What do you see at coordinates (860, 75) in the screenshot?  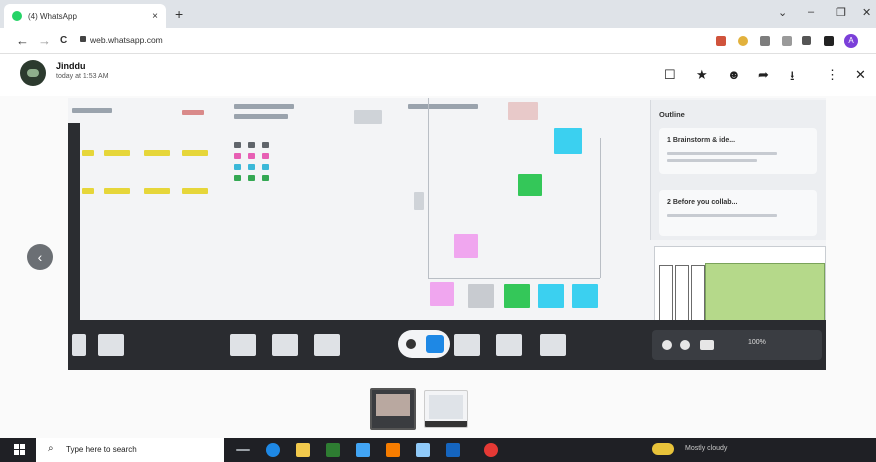 I see `close-viewer-icon: ✕` at bounding box center [860, 75].